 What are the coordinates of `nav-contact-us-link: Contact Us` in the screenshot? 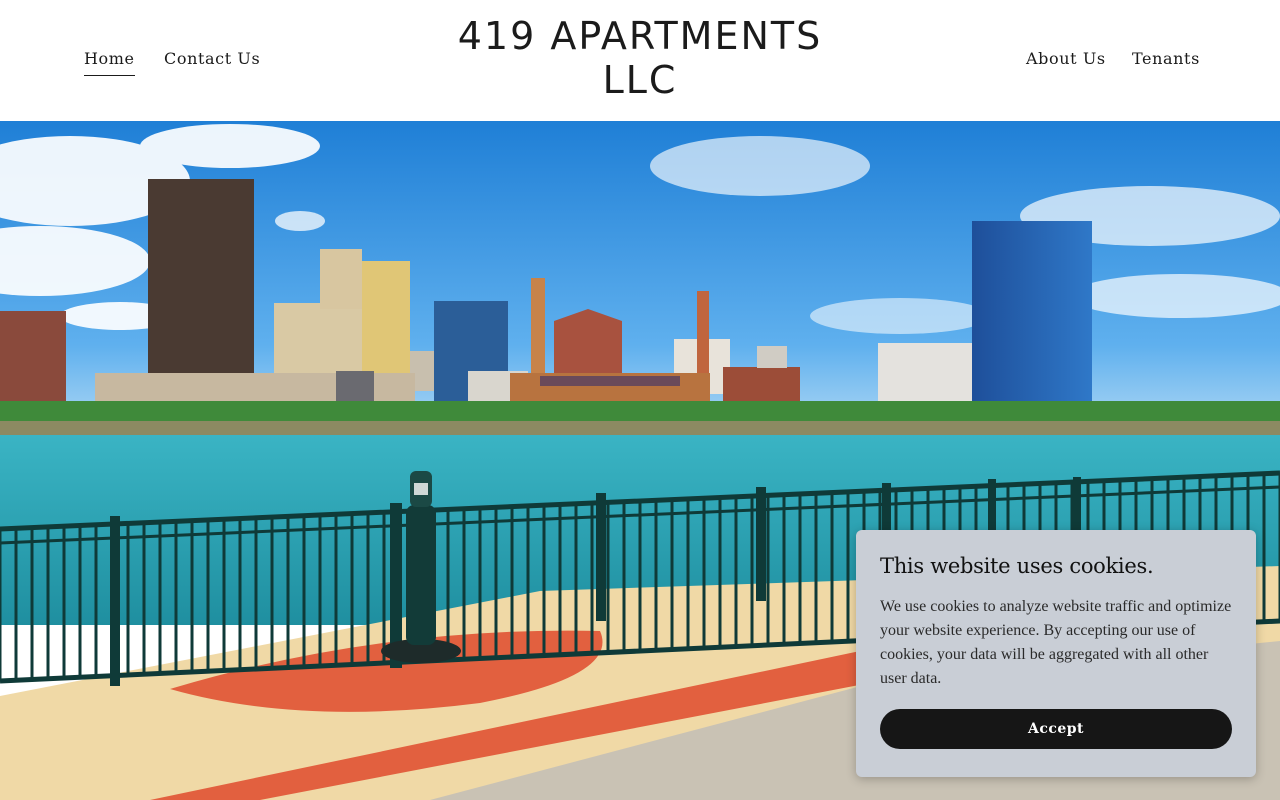 It's located at (212, 59).